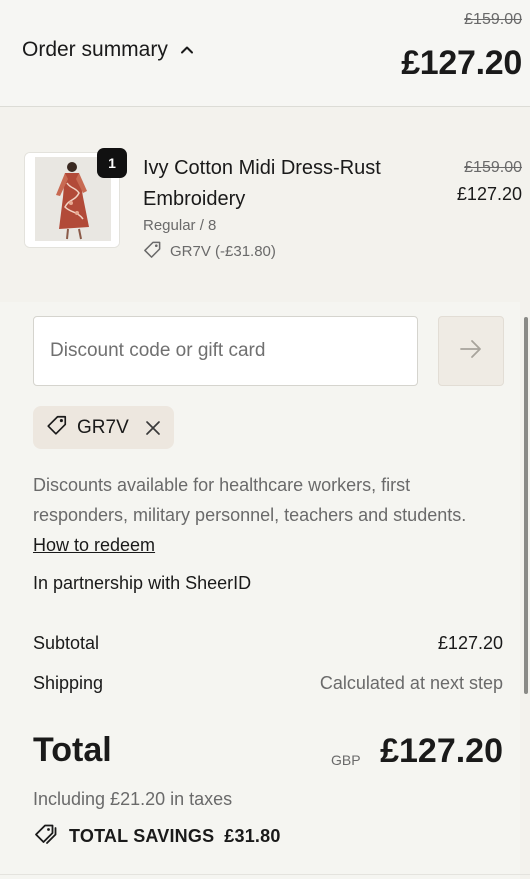 This screenshot has width=530, height=879. I want to click on discount-code-input, so click(225, 351).